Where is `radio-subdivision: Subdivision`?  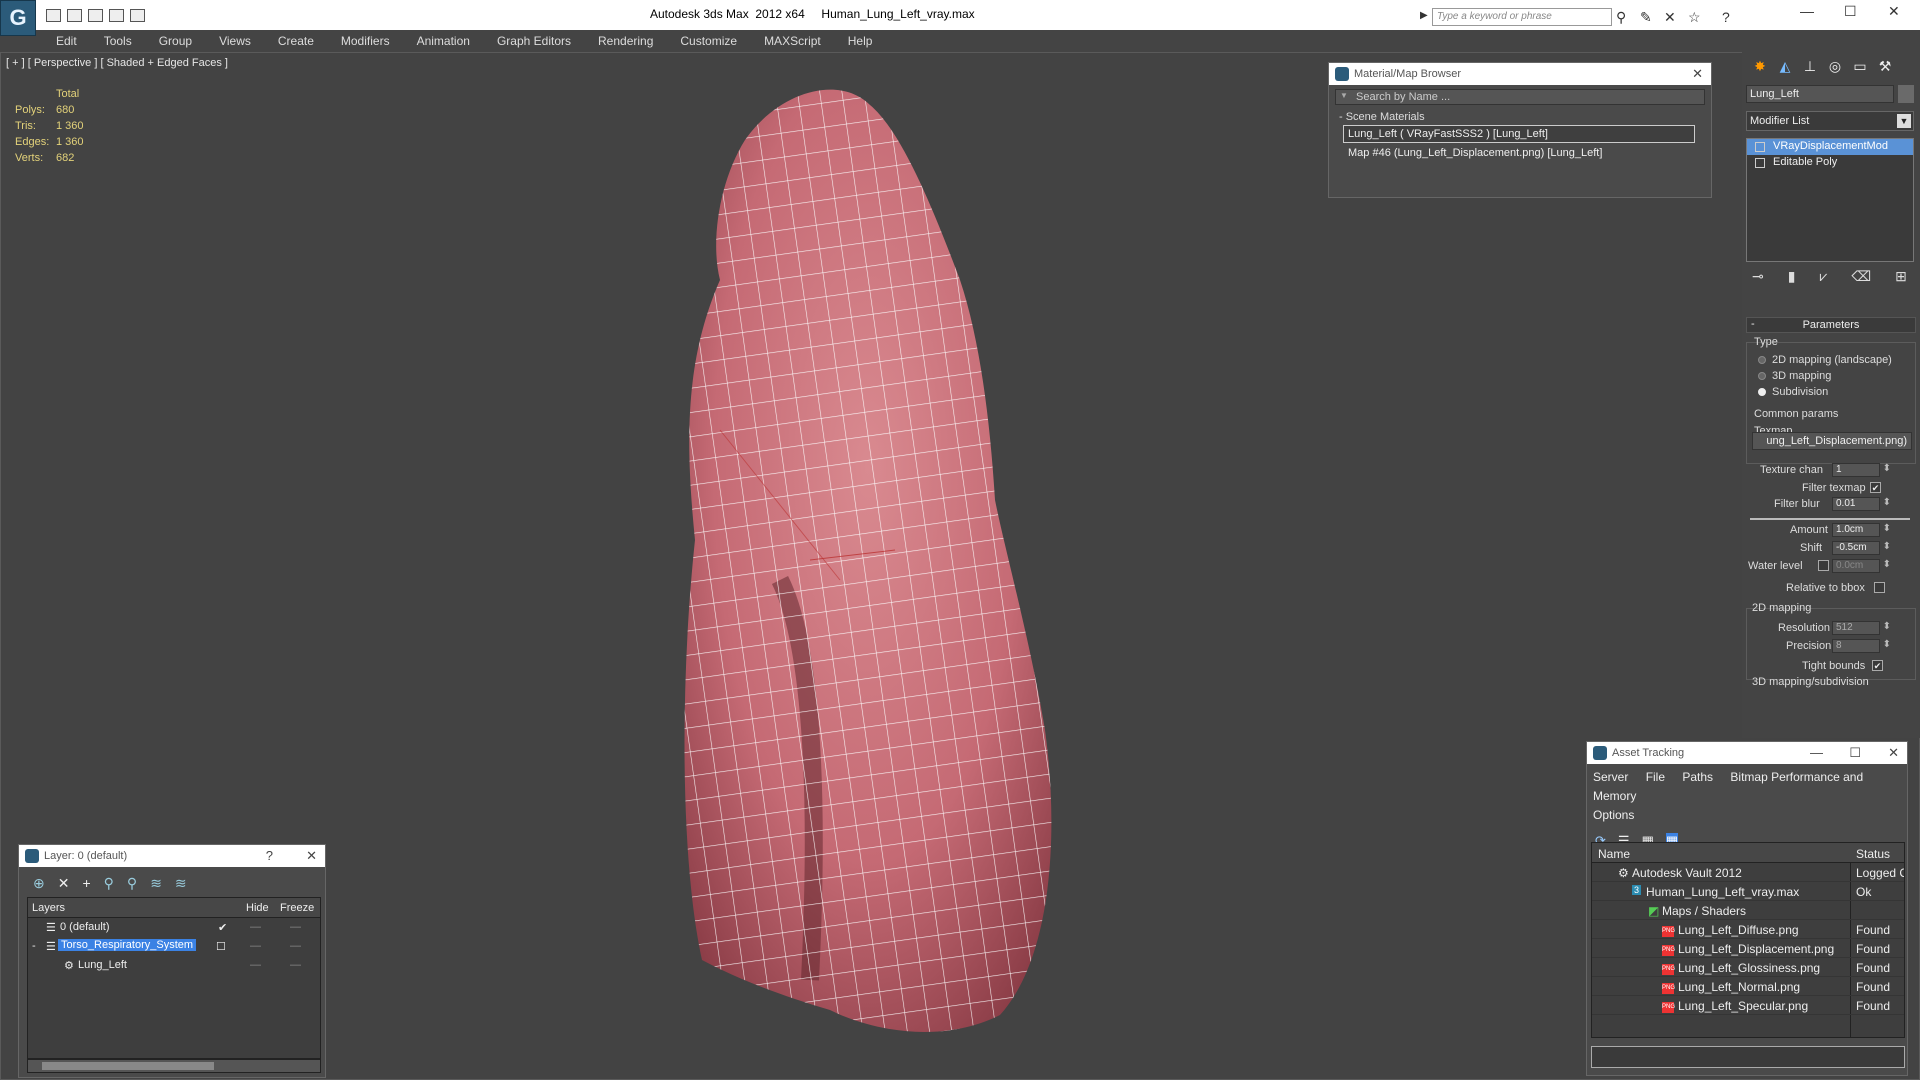 radio-subdivision: Subdivision is located at coordinates (1793, 392).